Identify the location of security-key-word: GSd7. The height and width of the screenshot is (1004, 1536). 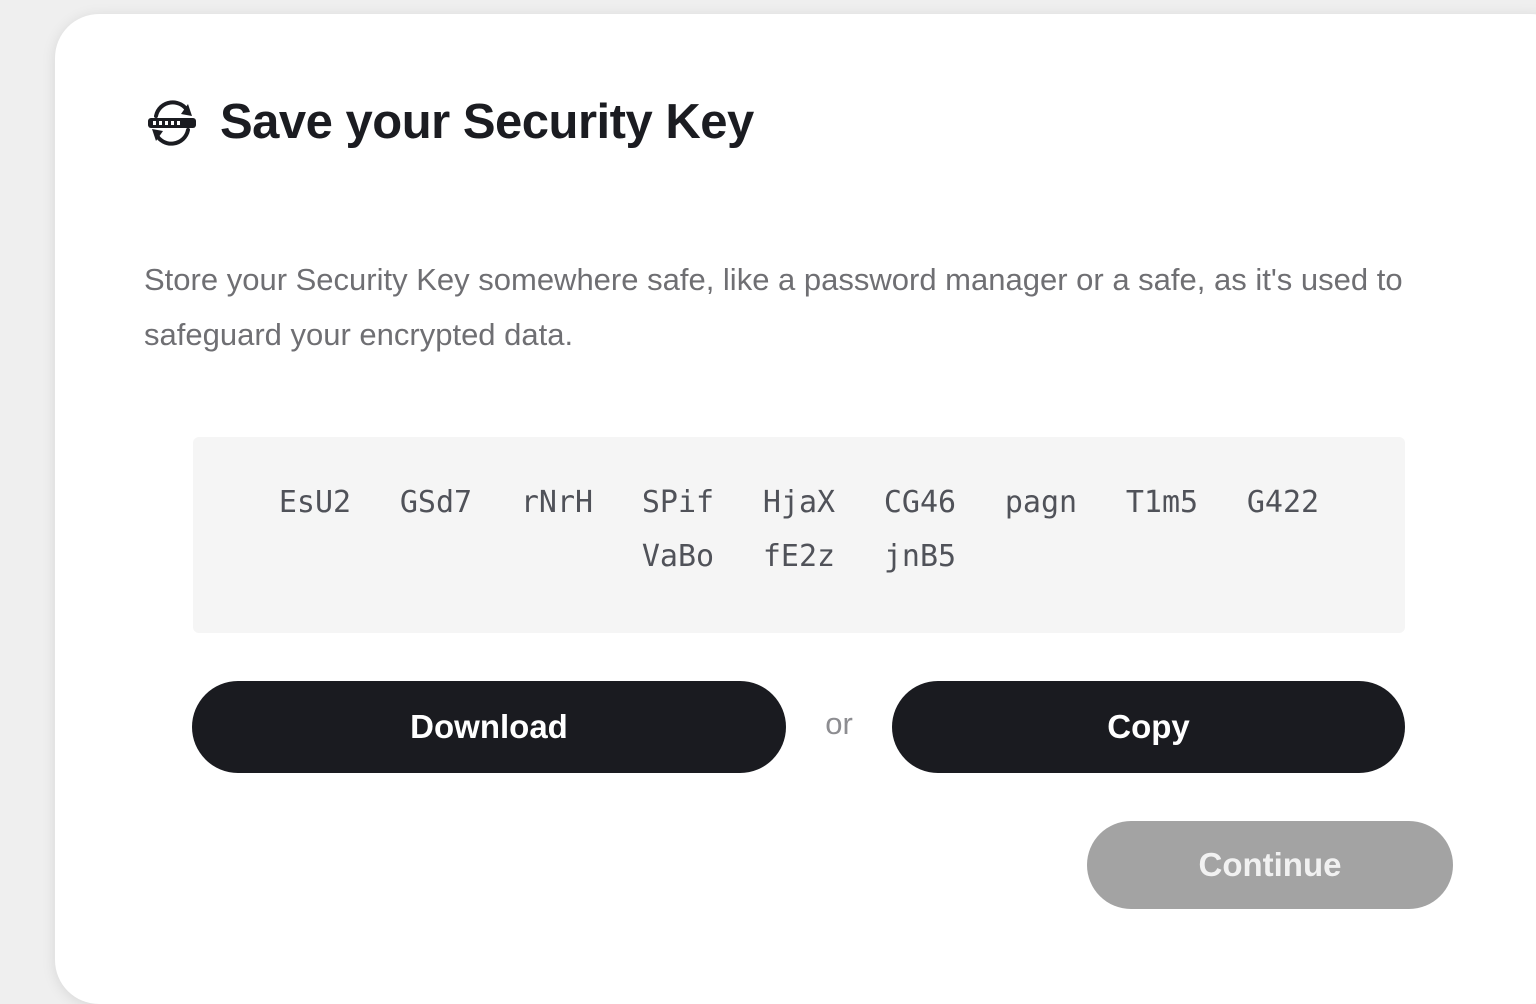
(436, 502).